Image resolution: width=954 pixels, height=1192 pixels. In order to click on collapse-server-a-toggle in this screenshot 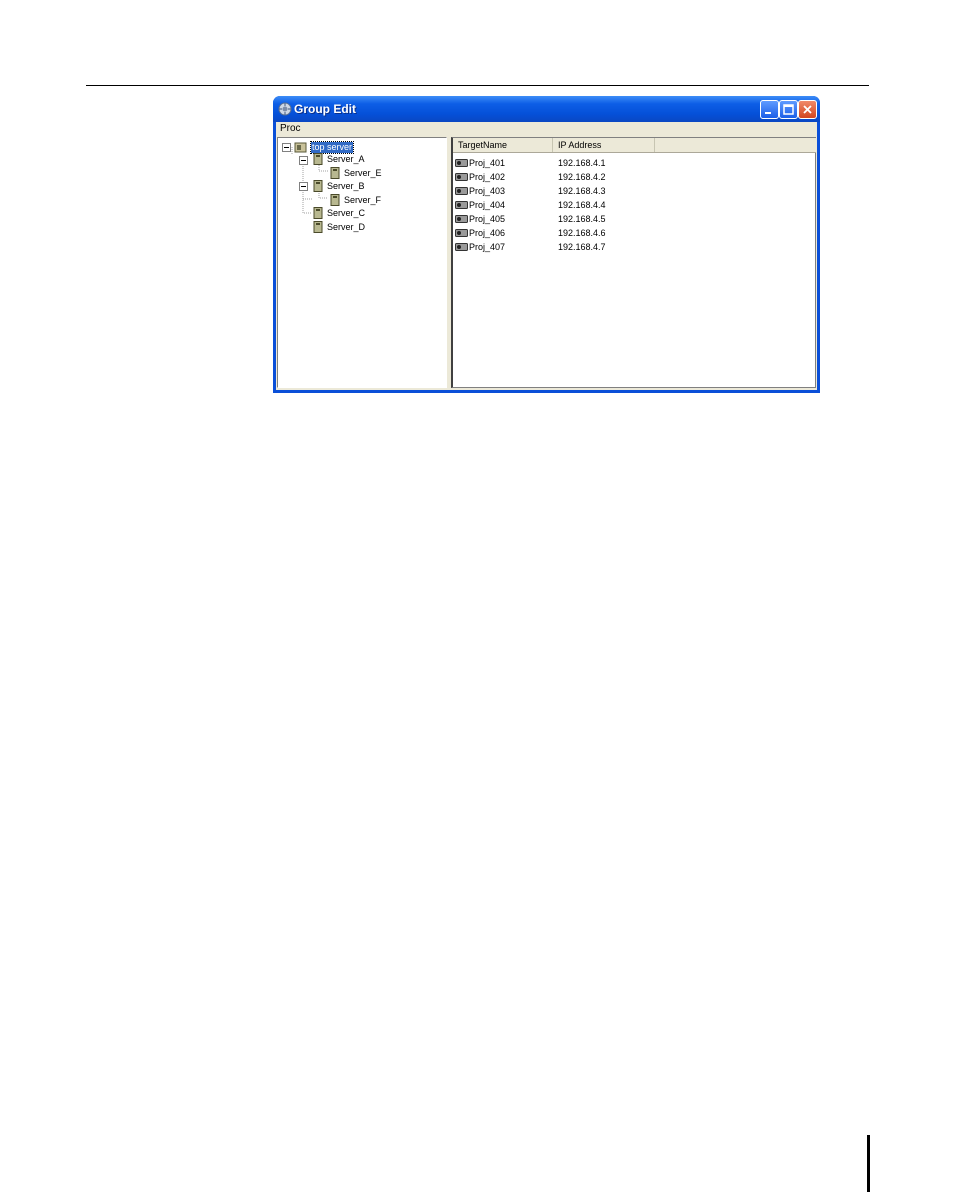, I will do `click(303, 160)`.